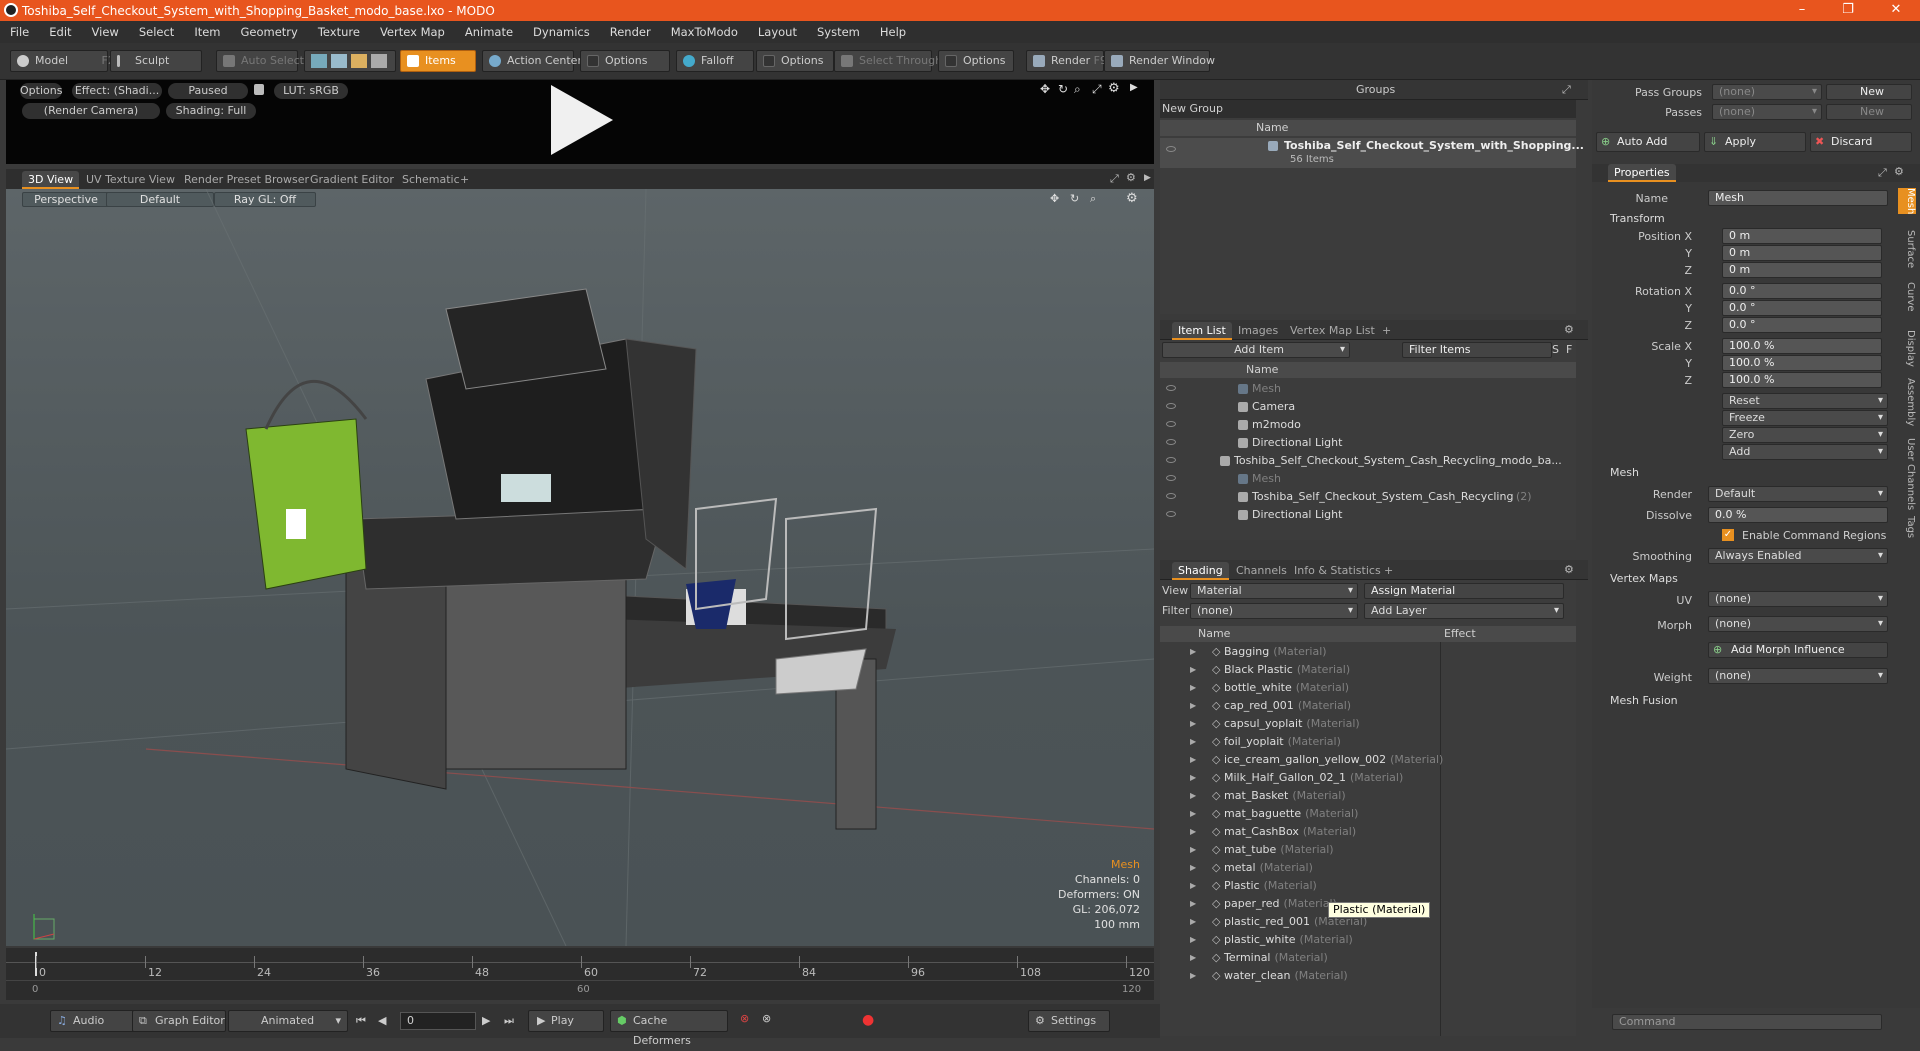 The image size is (1920, 1051). Describe the element at coordinates (1798, 624) in the screenshot. I see `morph-dropdown: (none)` at that location.